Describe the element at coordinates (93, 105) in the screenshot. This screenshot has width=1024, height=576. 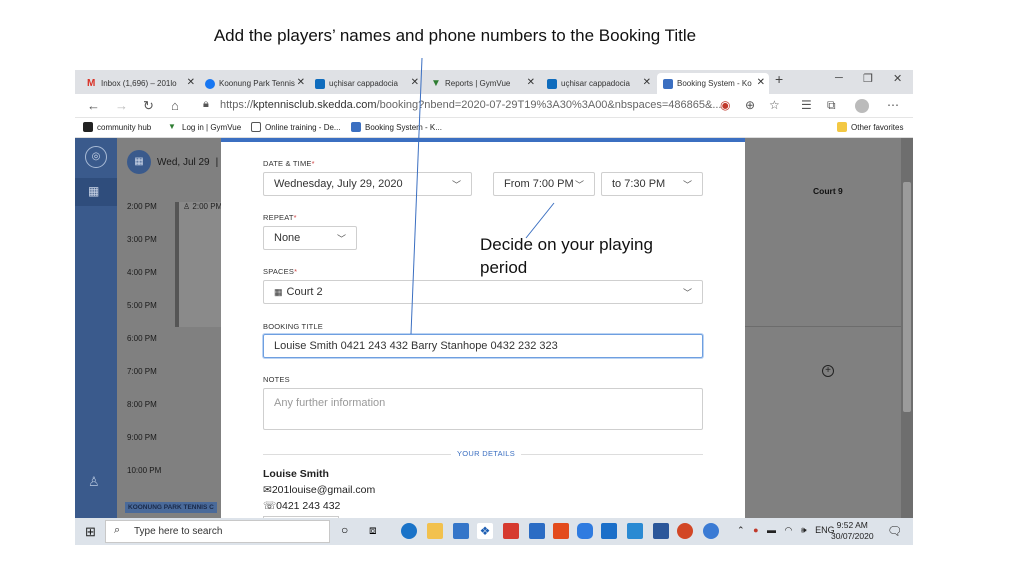
I see `back-icon: ←` at that location.